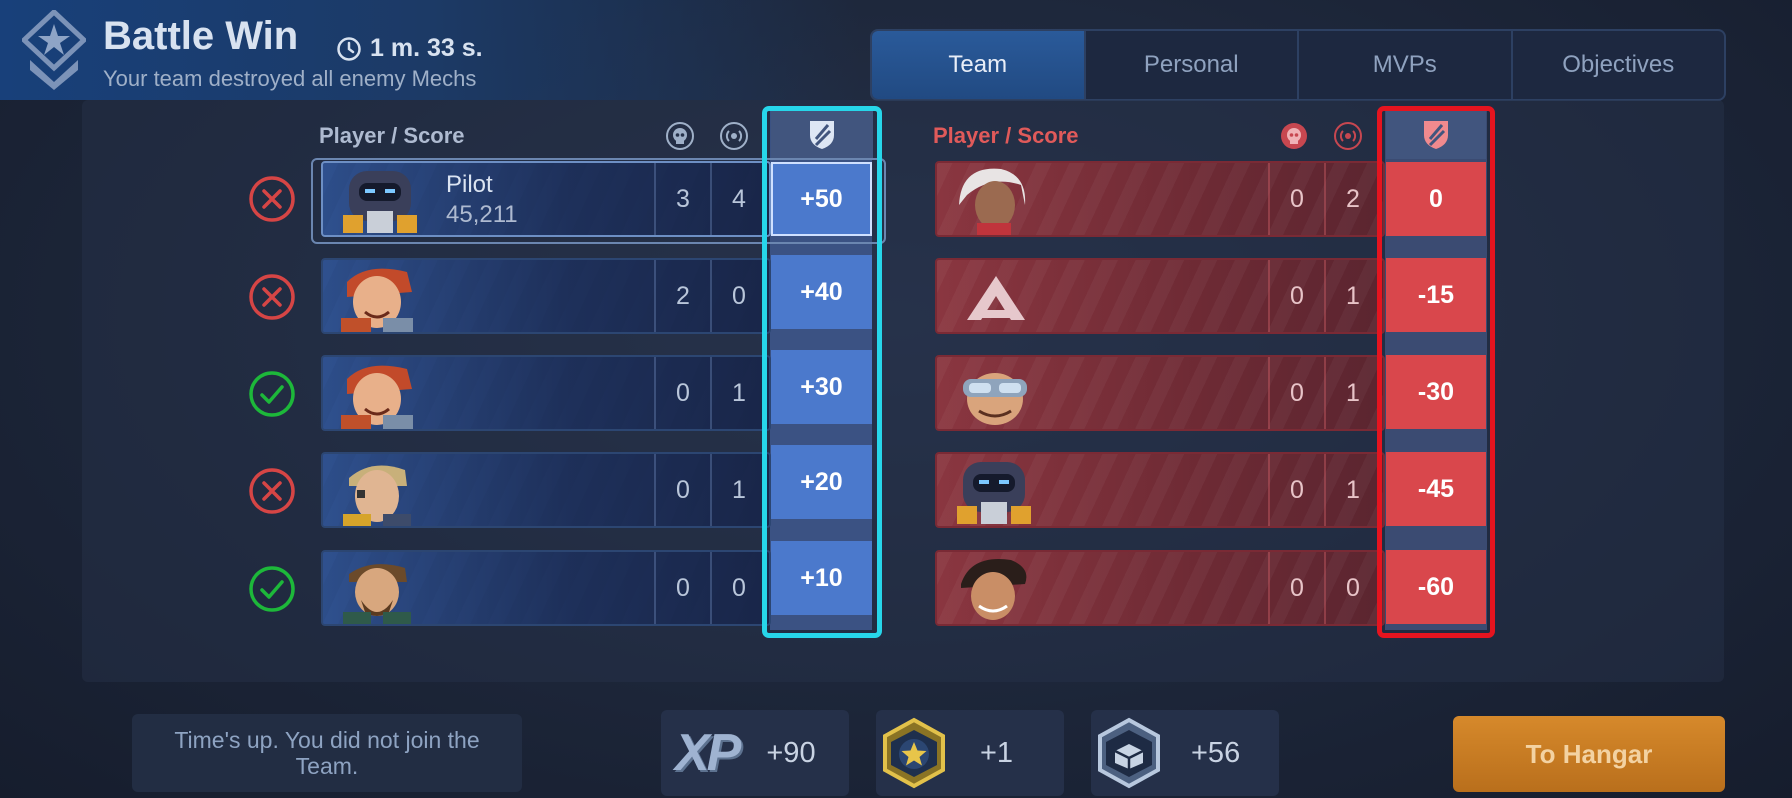  I want to click on bearded-pilot-avatar, so click(377, 594).